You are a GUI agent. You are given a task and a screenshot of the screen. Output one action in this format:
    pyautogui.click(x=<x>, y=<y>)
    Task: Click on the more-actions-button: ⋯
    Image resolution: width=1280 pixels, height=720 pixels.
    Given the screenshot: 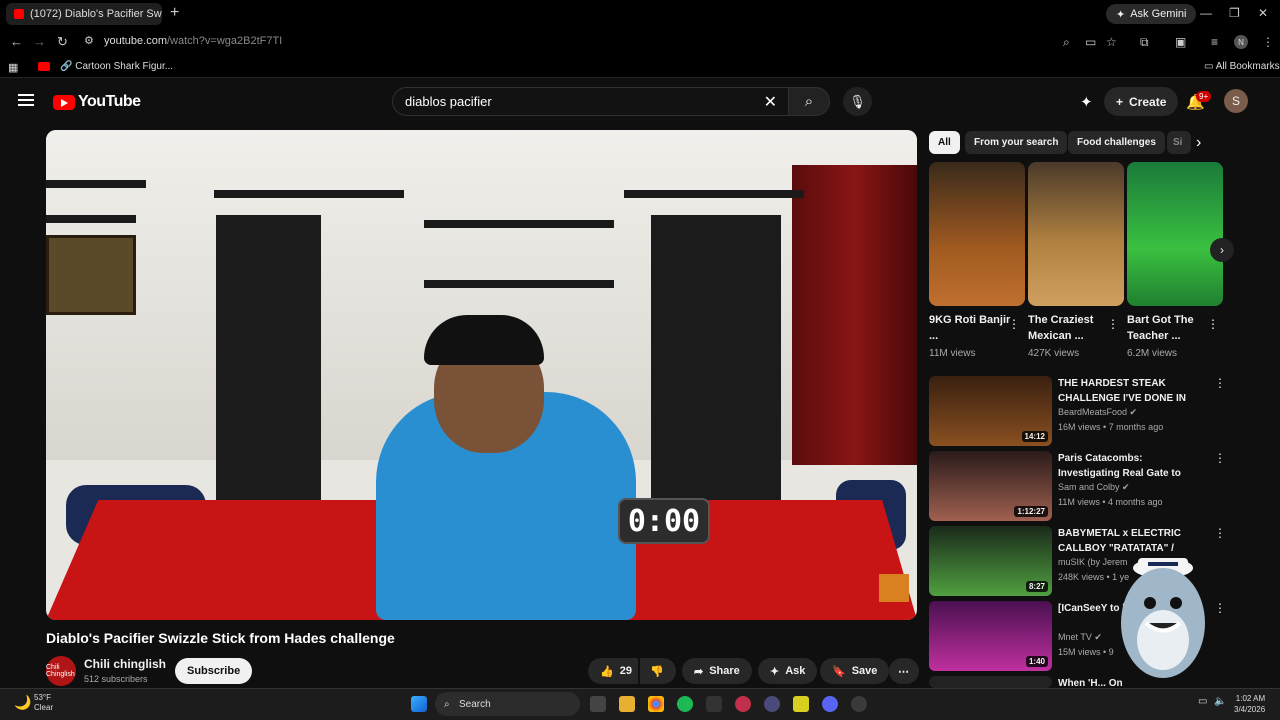 What is the action you would take?
    pyautogui.click(x=904, y=671)
    